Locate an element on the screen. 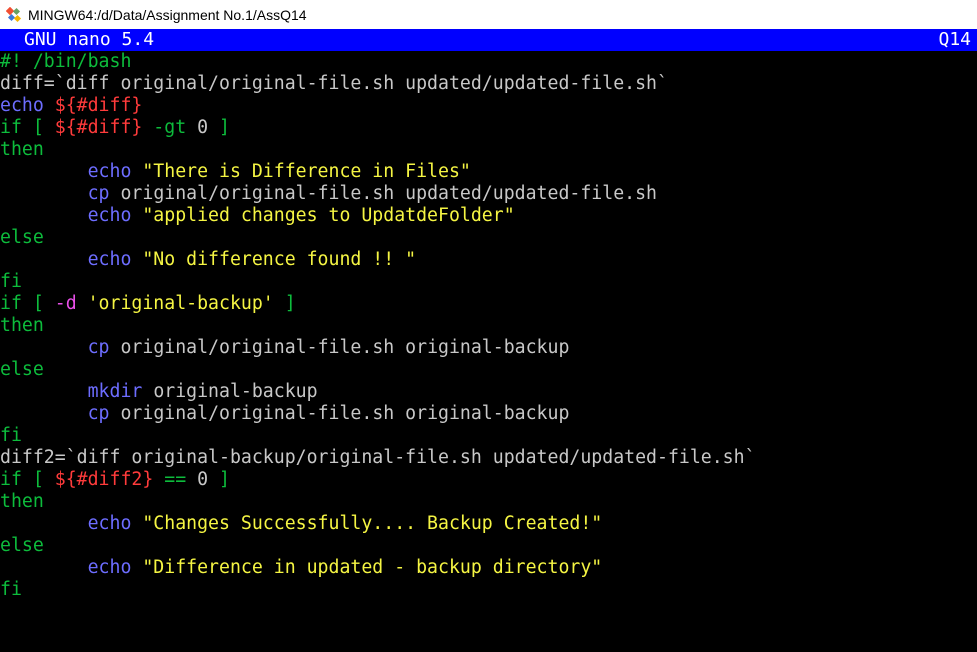 The height and width of the screenshot is (652, 977). code-token-keyword: #! /bin/bash is located at coordinates (66, 61).